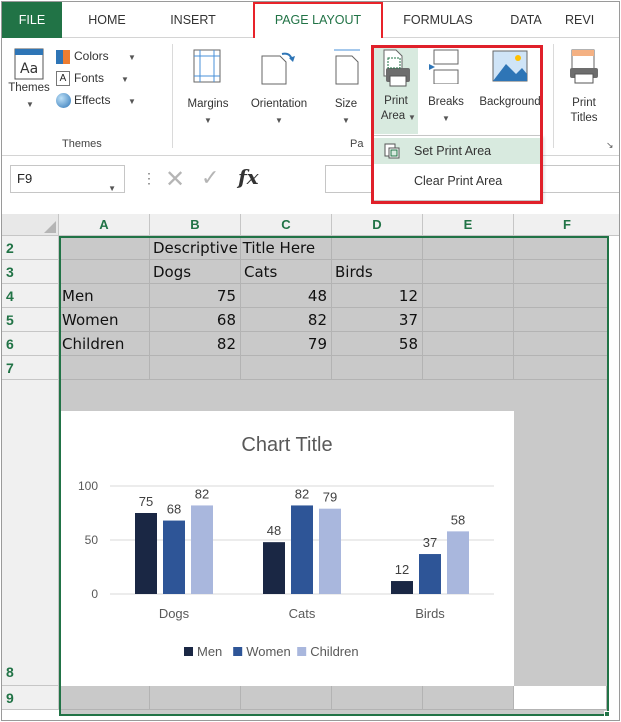 Image resolution: width=621 pixels, height=722 pixels. I want to click on orientation-button: Orientation ▼, so click(279, 93).